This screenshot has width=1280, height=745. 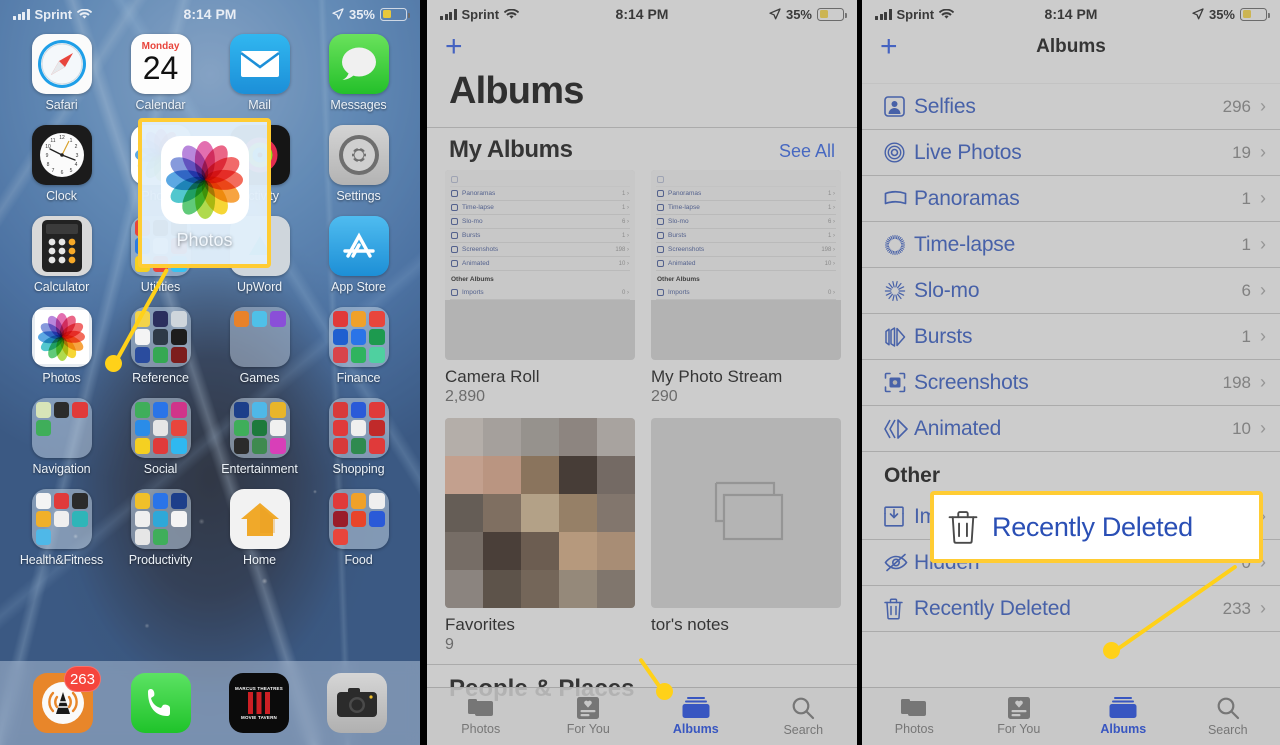 I want to click on app-photos-2: Photos, so click(x=61, y=346).